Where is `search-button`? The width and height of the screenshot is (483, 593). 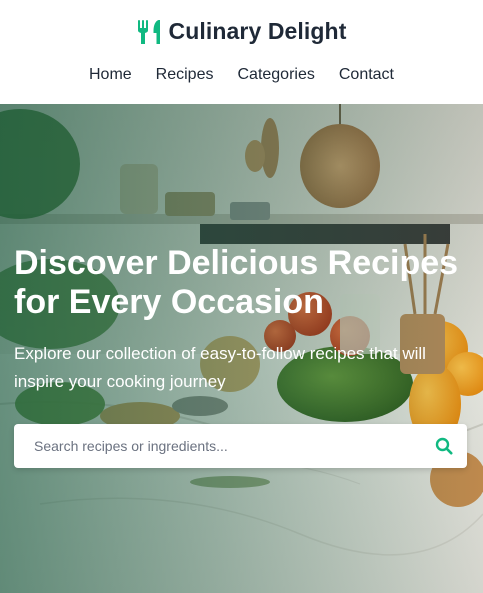 search-button is located at coordinates (444, 446).